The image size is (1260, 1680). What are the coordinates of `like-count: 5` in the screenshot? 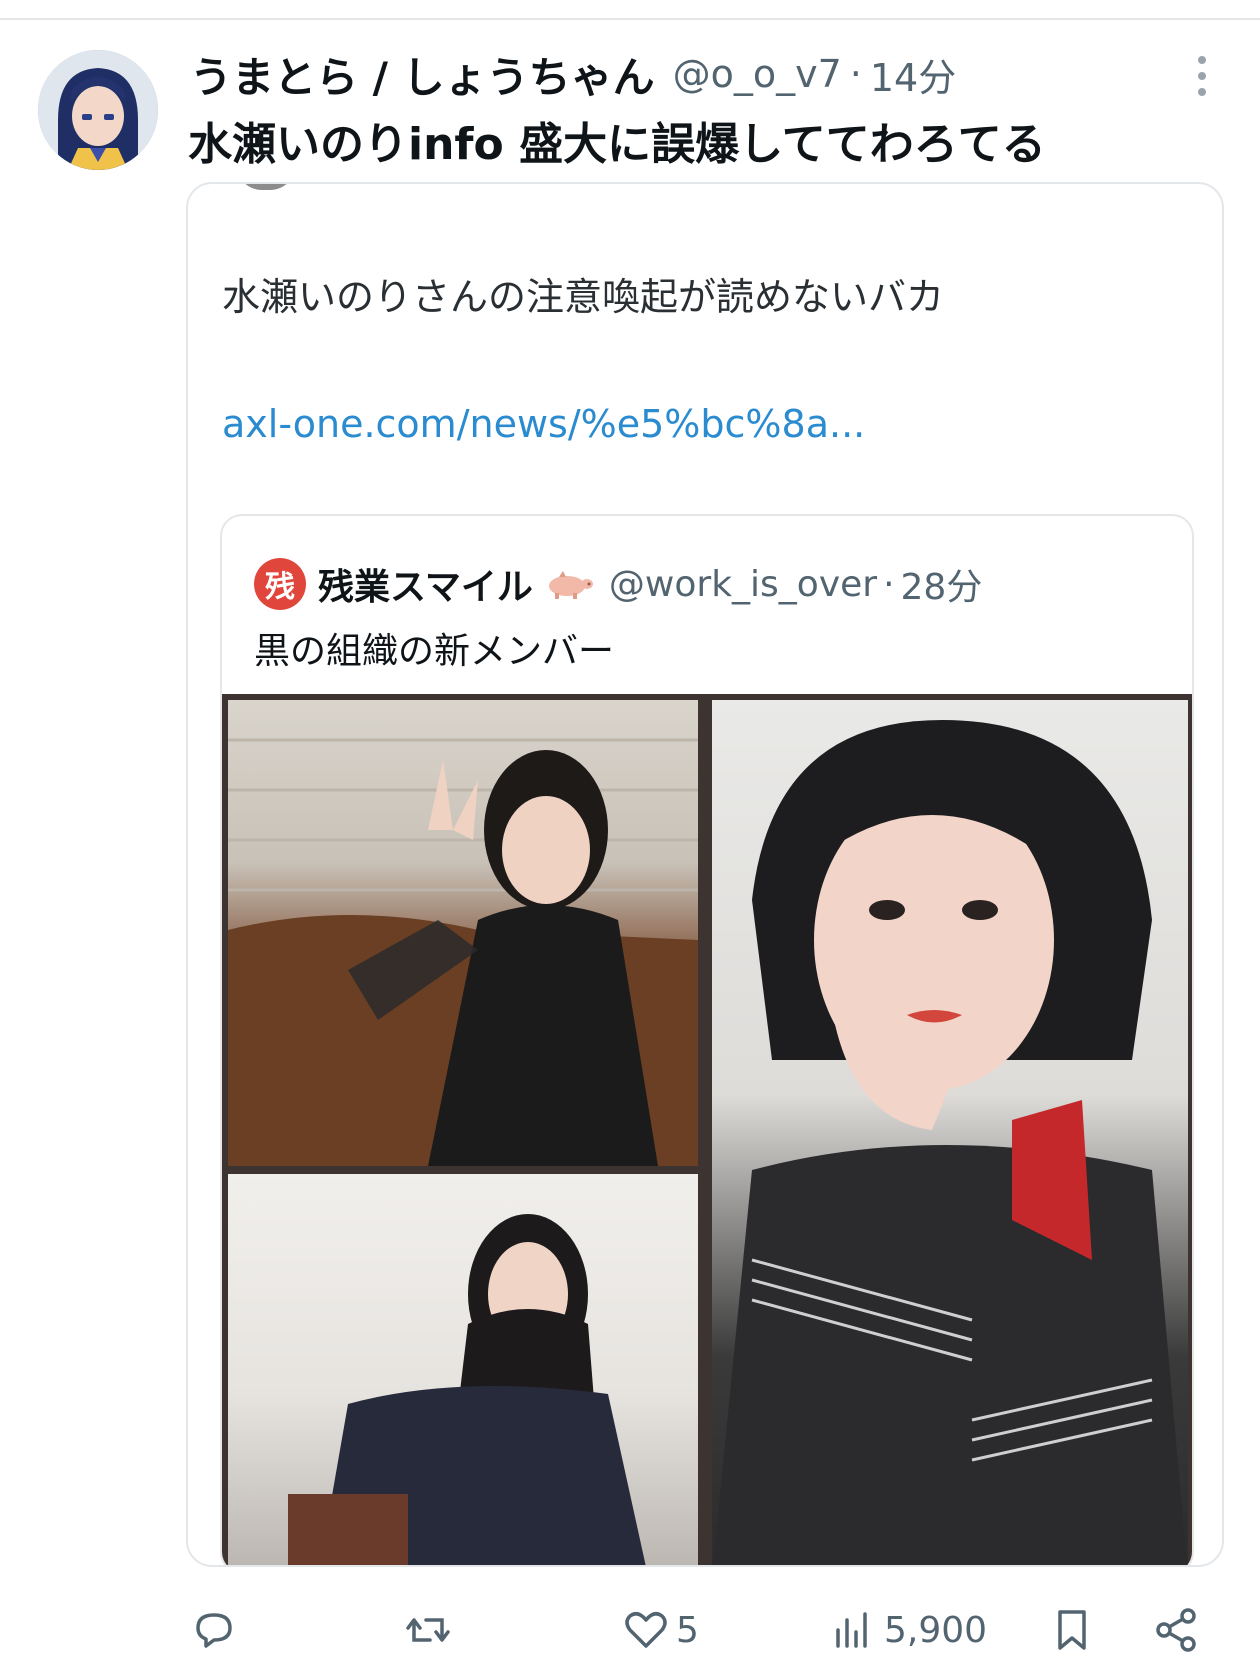 It's located at (687, 1630).